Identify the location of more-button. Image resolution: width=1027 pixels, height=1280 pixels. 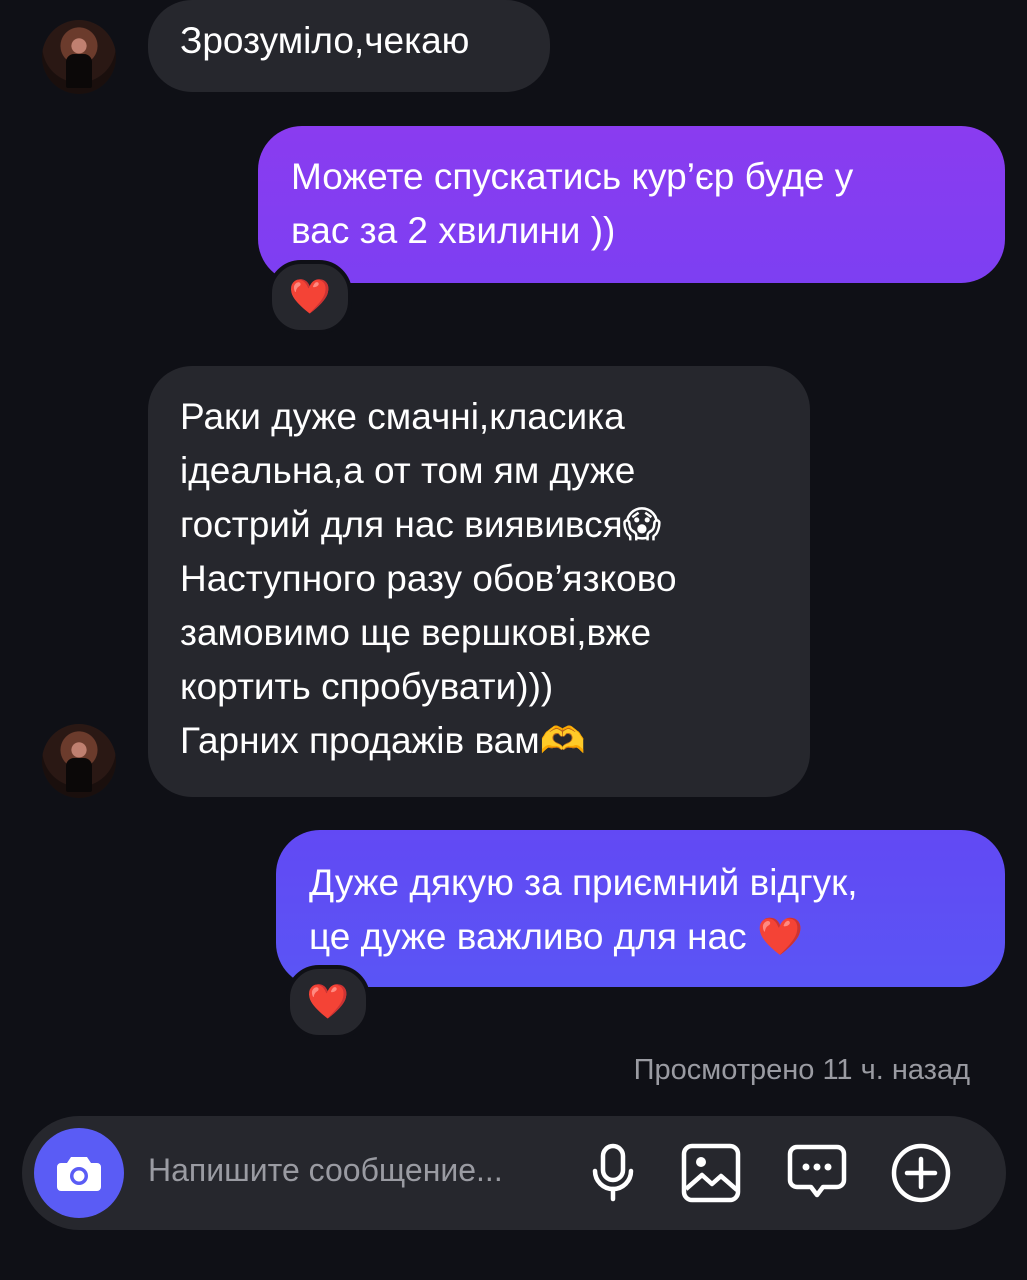
(921, 1173).